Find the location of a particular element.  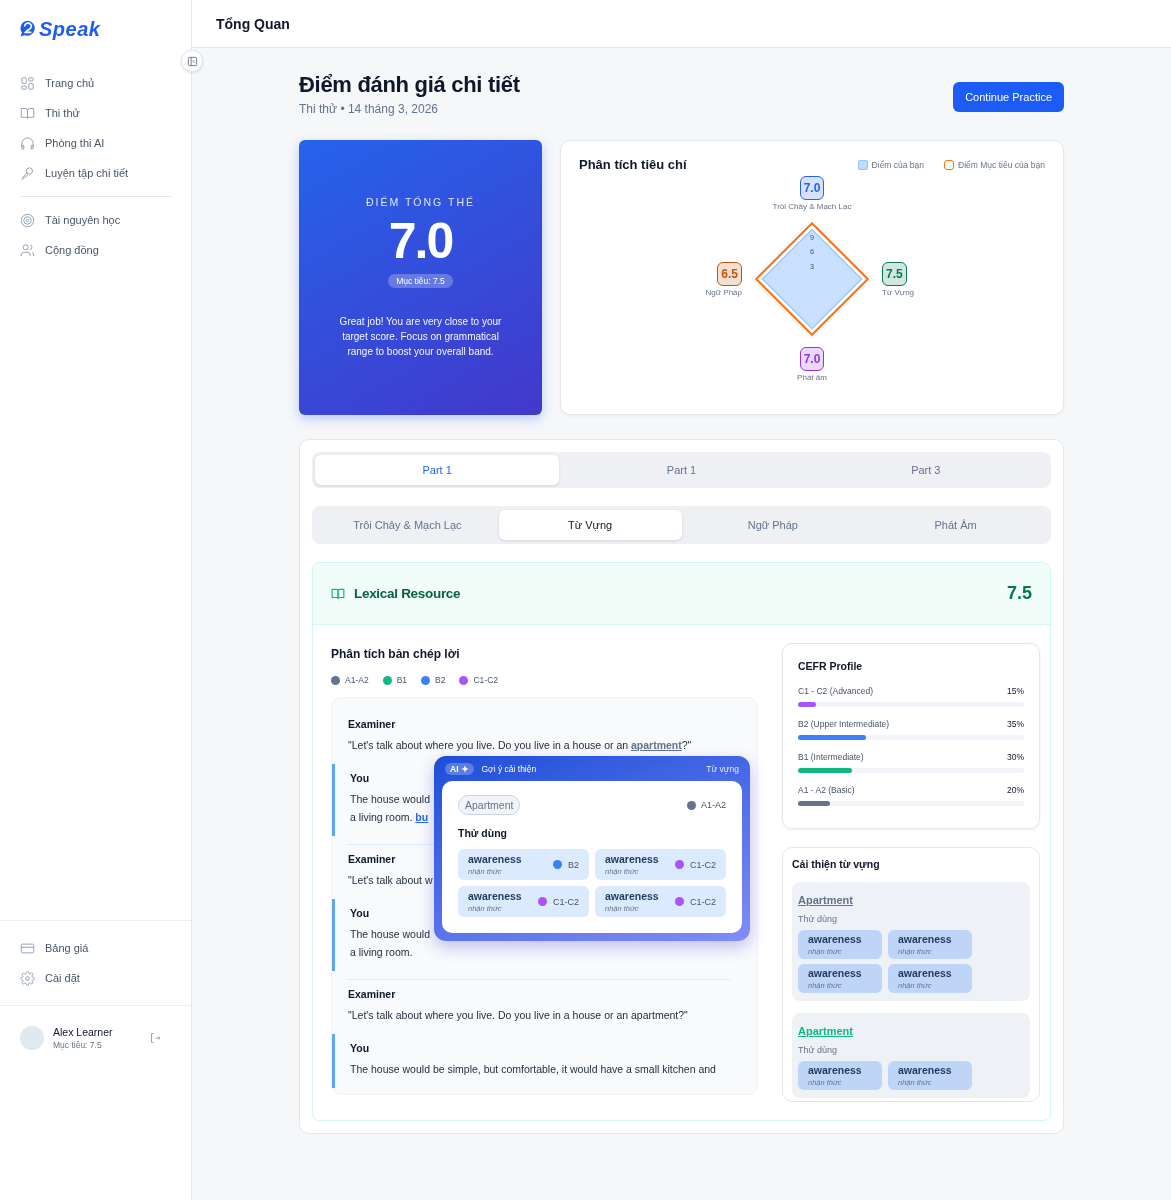

target-icon is located at coordinates (27, 220).